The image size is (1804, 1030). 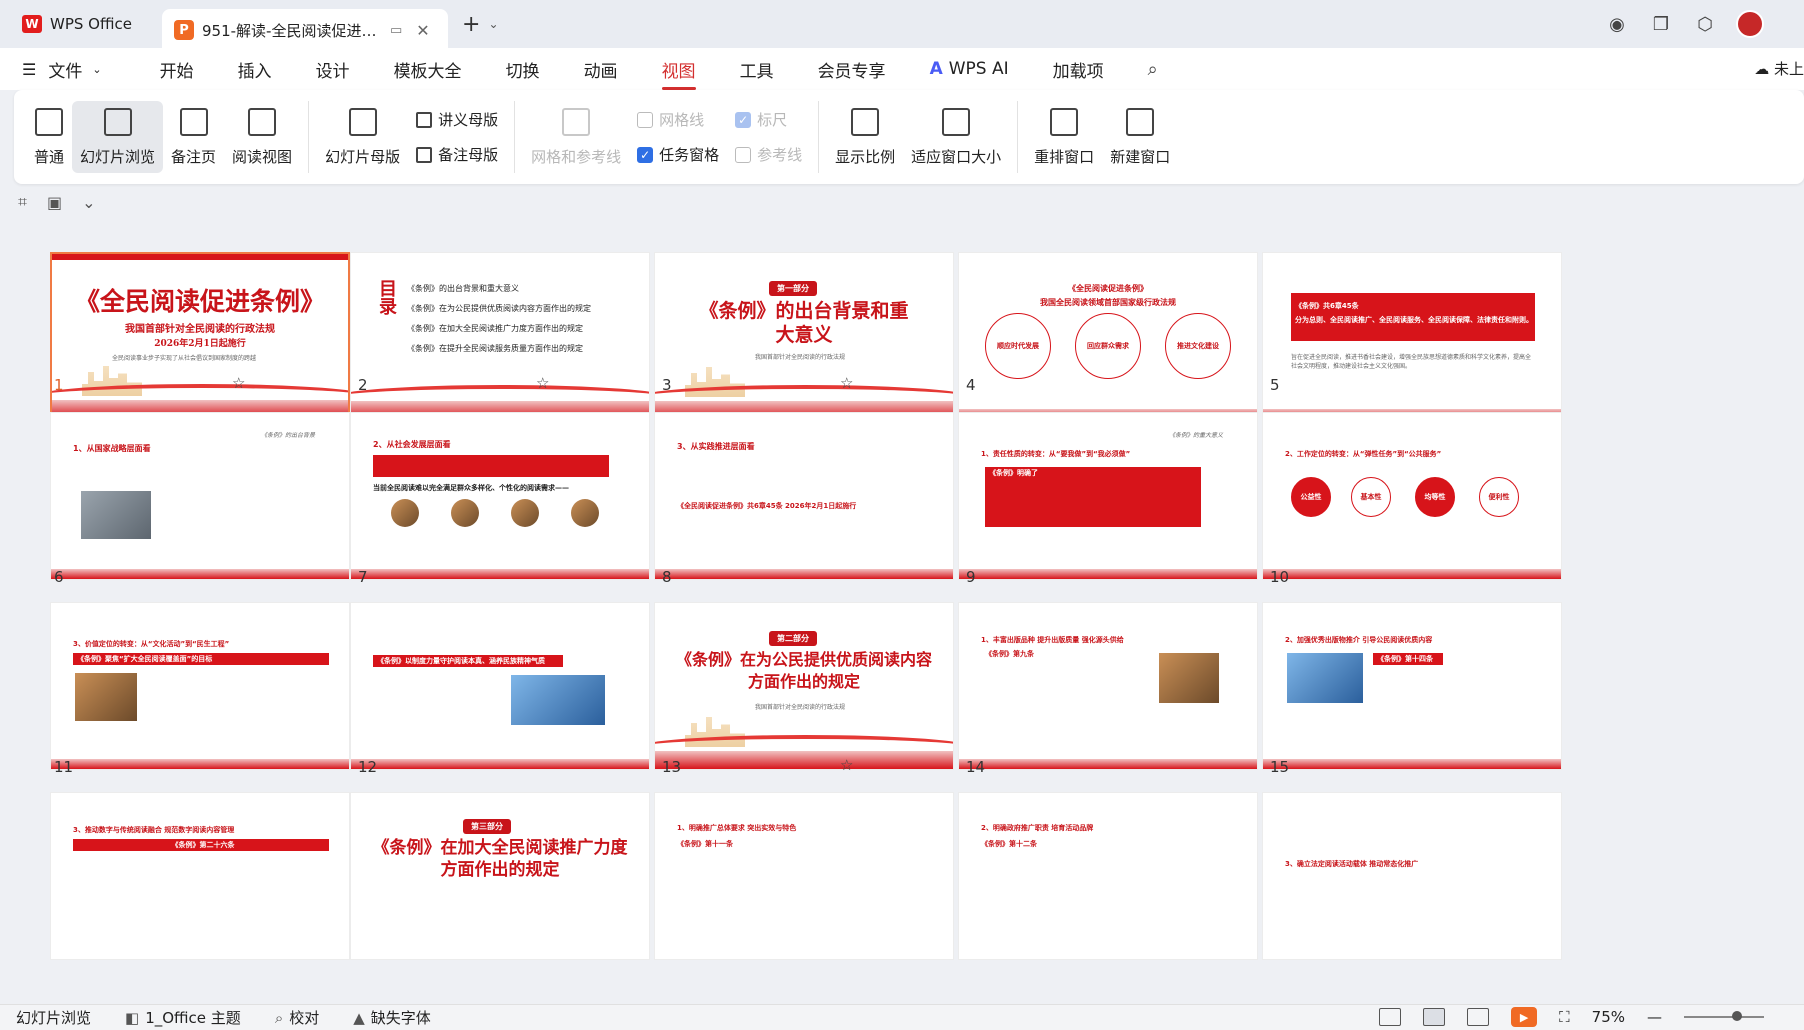 I want to click on menu-templates: 模板大全, so click(x=428, y=69).